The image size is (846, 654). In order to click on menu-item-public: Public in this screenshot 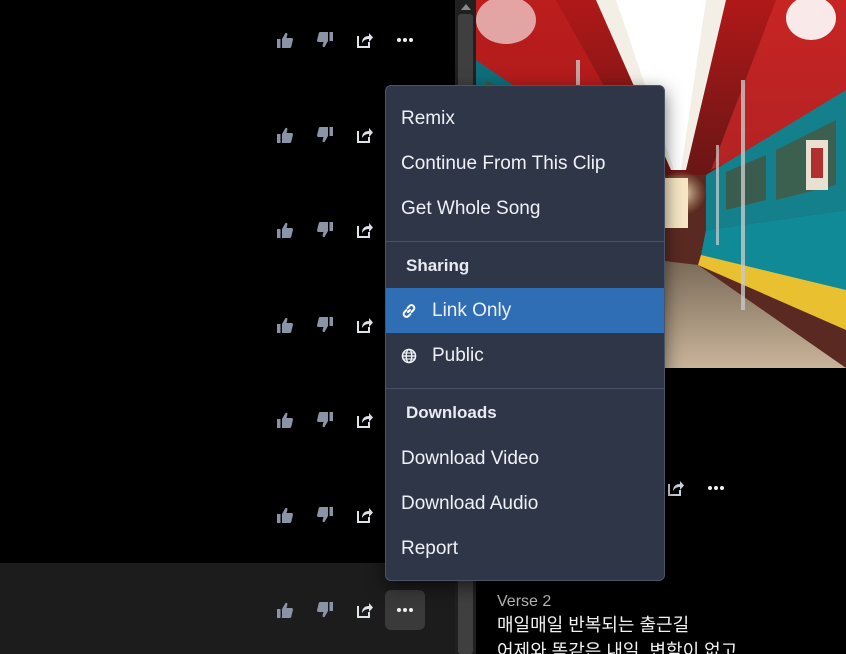, I will do `click(525, 355)`.